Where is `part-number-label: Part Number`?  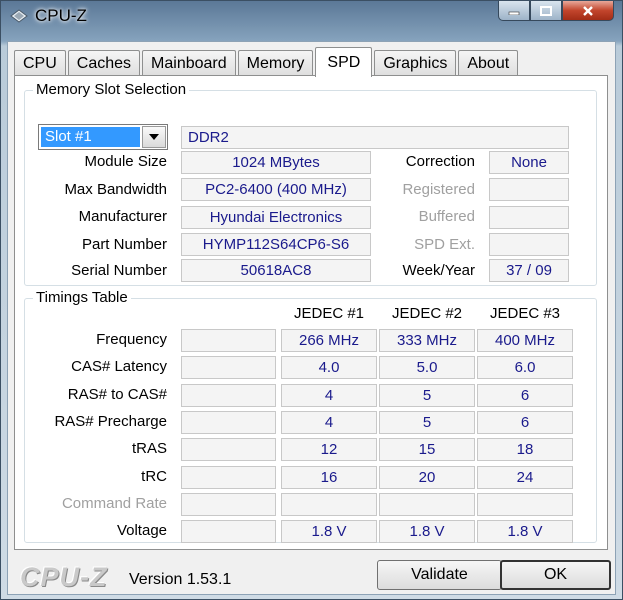
part-number-label: Part Number is located at coordinates (124, 244).